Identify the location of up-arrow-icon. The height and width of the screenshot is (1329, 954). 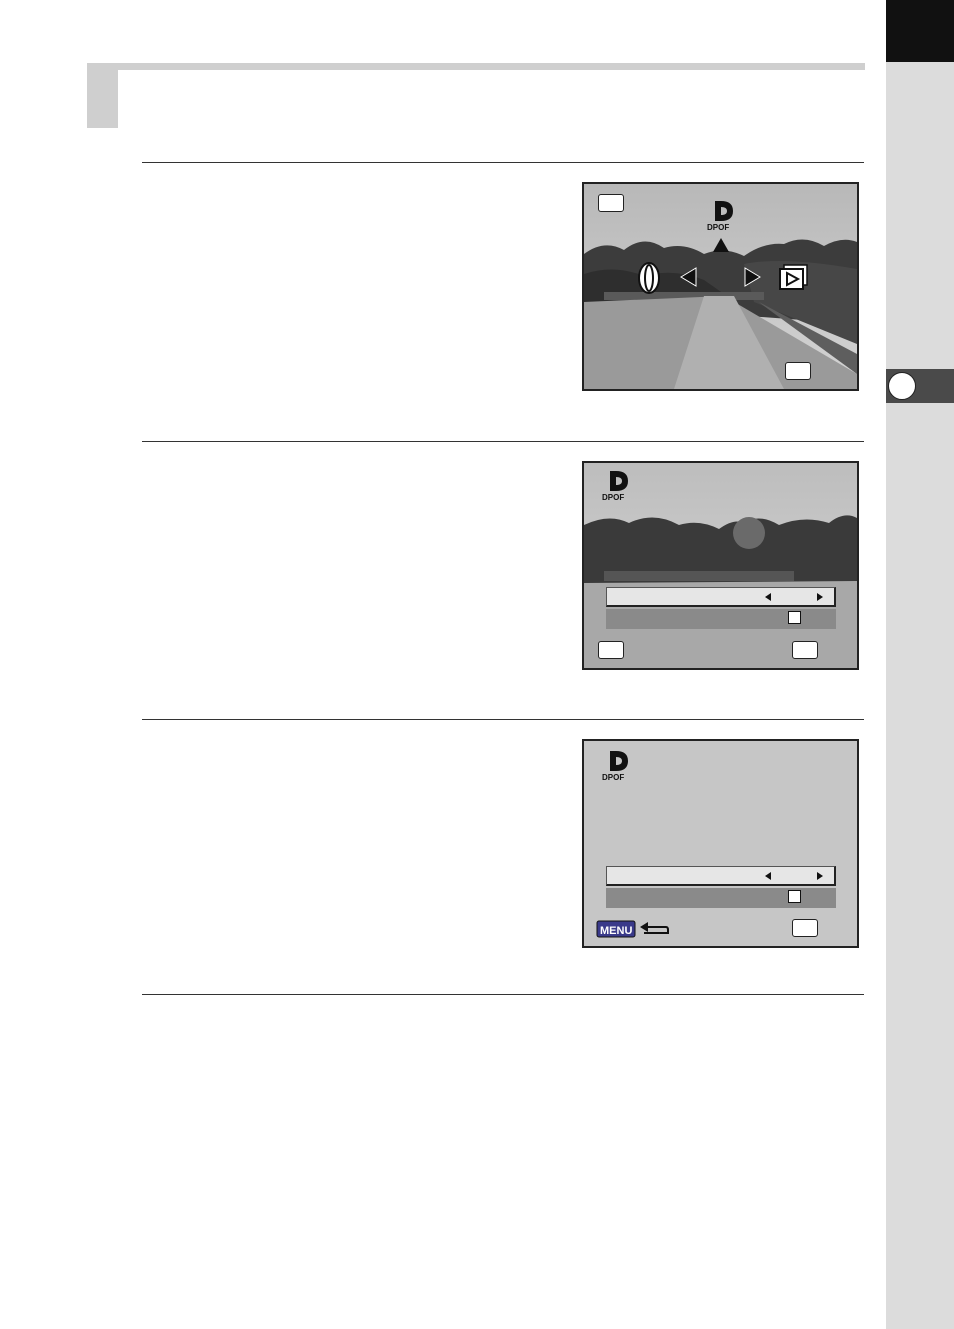
(721, 245).